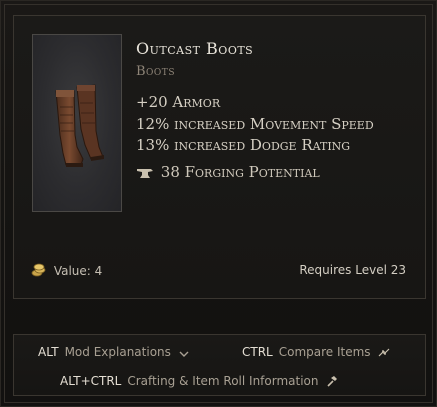 This screenshot has height=407, width=437. Describe the element at coordinates (384, 352) in the screenshot. I see `compare-arrows-icon` at that location.